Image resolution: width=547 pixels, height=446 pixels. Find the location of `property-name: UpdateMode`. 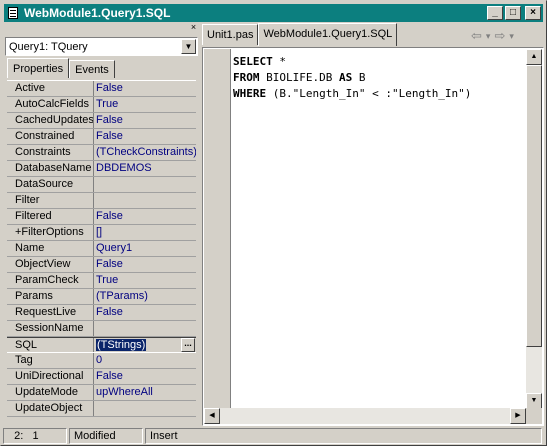

property-name: UpdateMode is located at coordinates (50, 392).